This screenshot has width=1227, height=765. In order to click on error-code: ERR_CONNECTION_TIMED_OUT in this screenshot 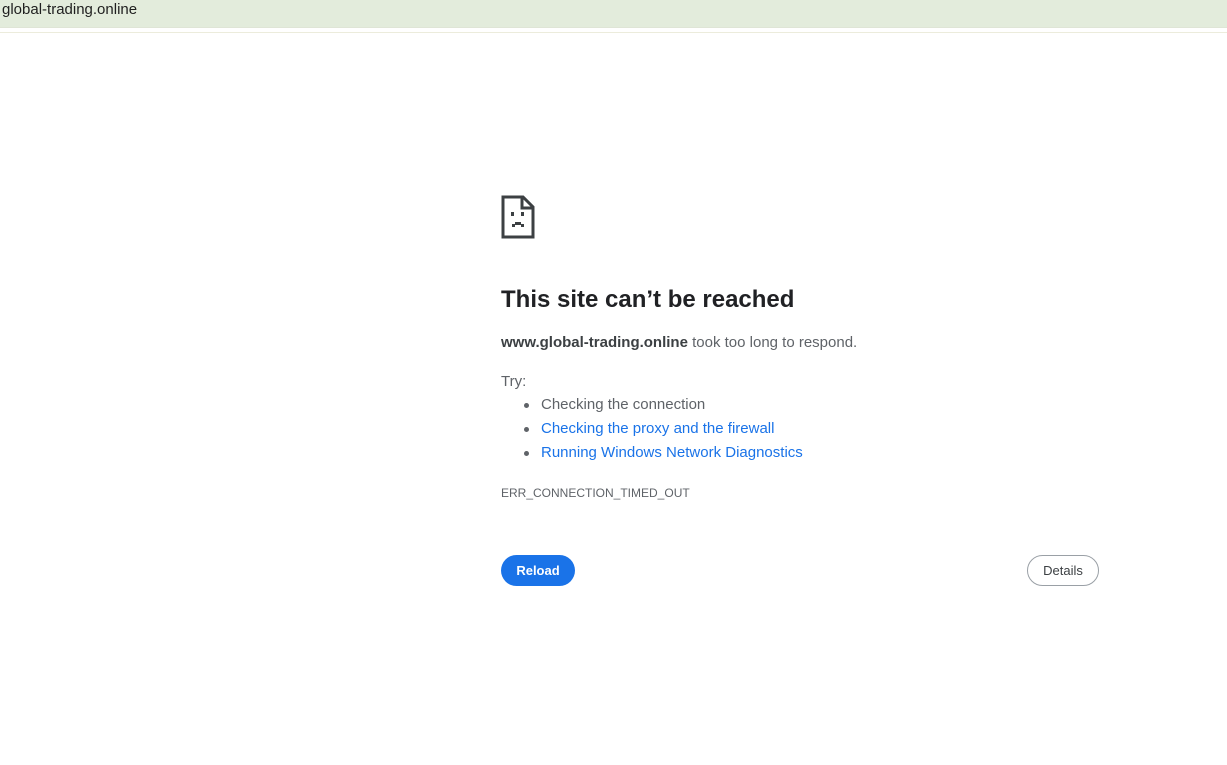, I will do `click(595, 493)`.